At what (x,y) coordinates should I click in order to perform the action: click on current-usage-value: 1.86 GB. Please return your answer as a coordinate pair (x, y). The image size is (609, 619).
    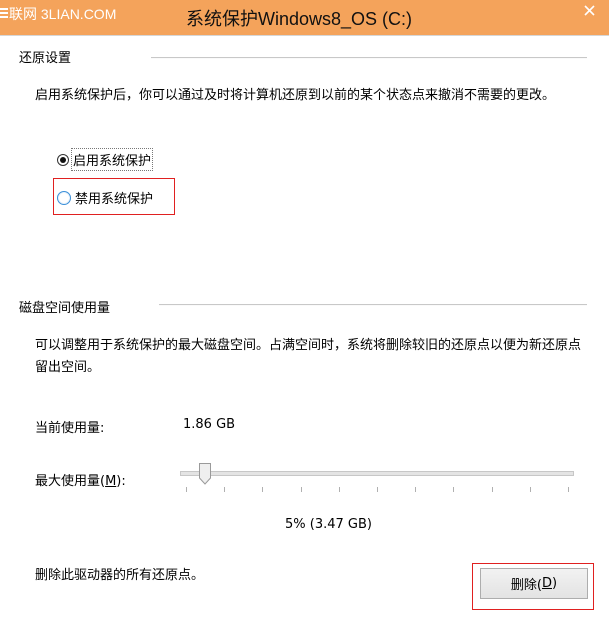
    Looking at the image, I should click on (209, 424).